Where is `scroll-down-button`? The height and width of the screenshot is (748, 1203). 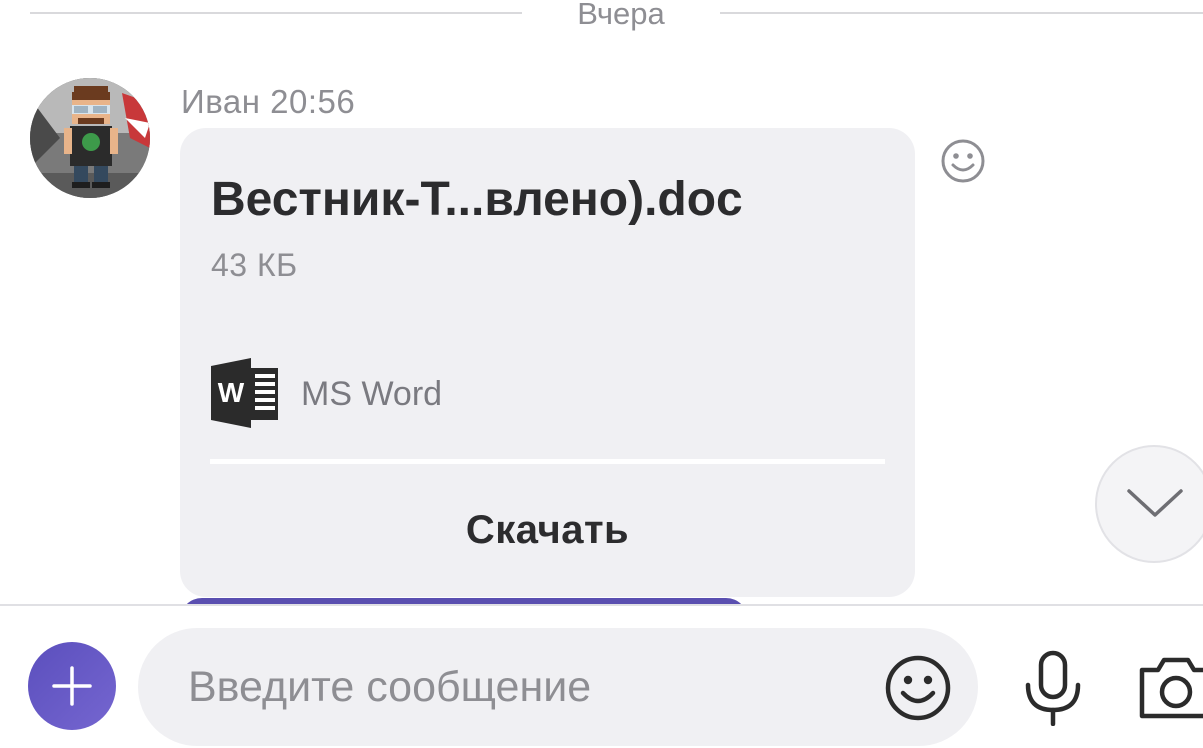
scroll-down-button is located at coordinates (1149, 504).